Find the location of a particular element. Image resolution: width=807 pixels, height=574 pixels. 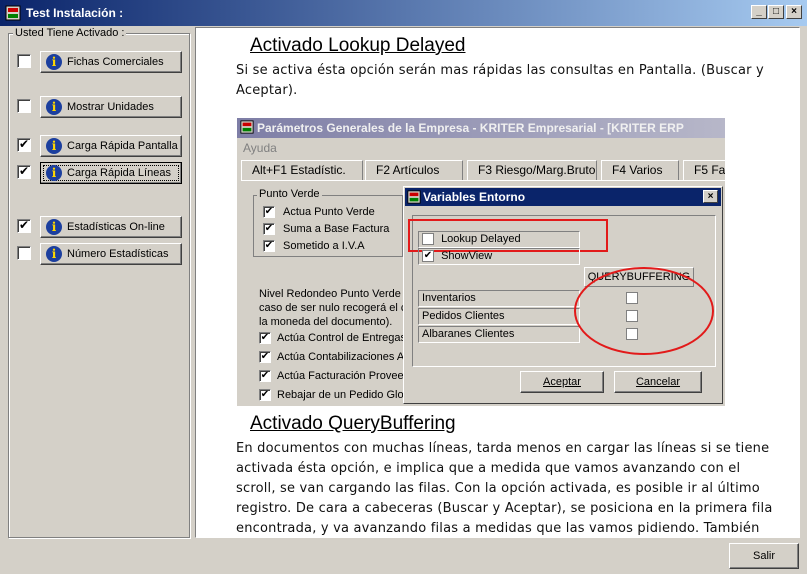

showview-checkbox: ✔ is located at coordinates (428, 256).